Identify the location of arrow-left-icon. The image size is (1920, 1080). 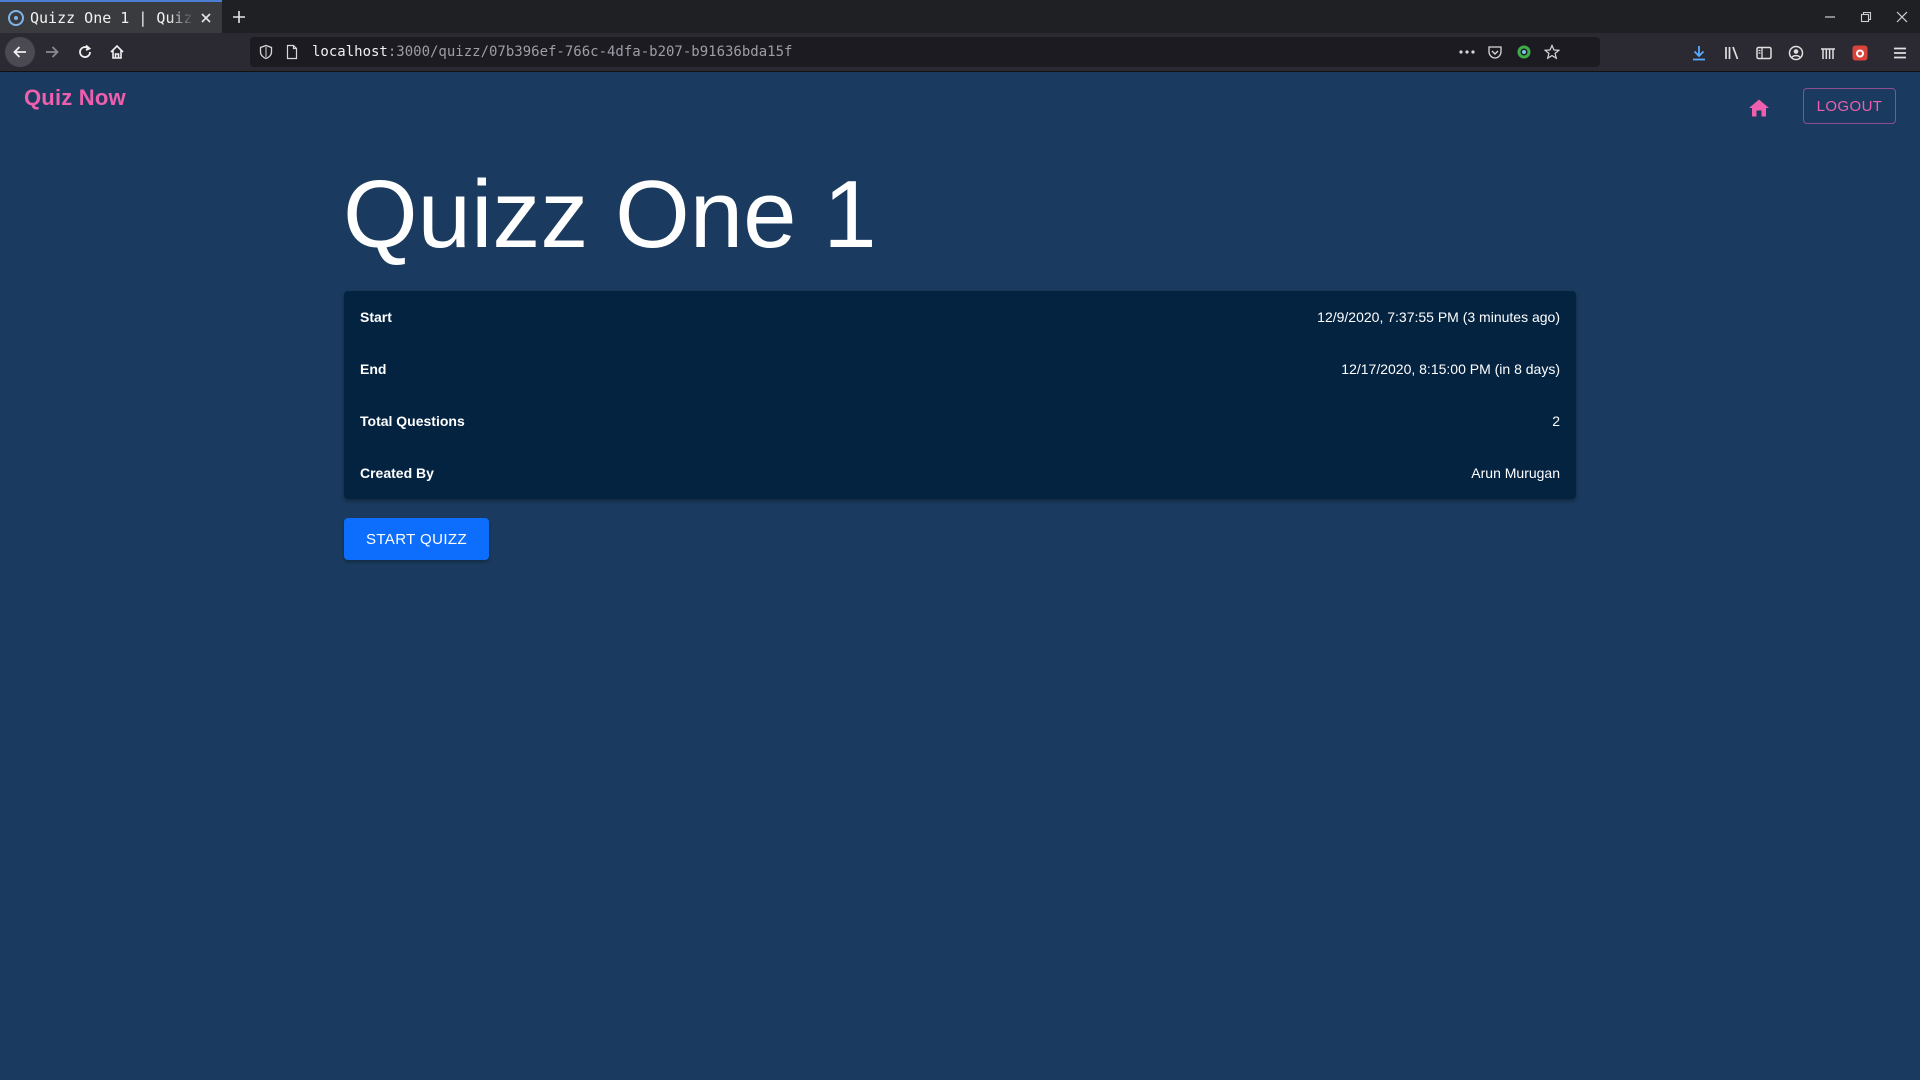
(19, 52).